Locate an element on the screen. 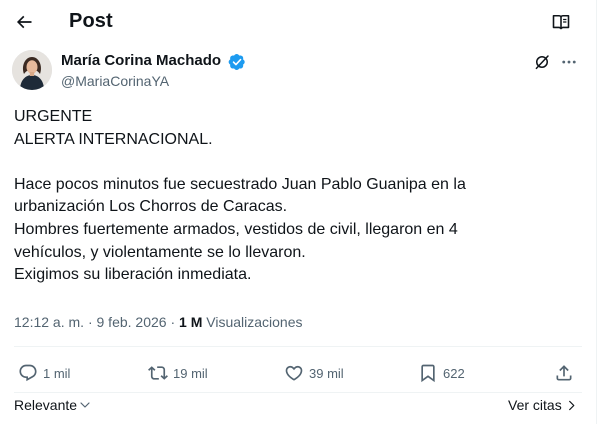 The image size is (600, 424). tweet-time: 12:12 a. m. is located at coordinates (49, 322).